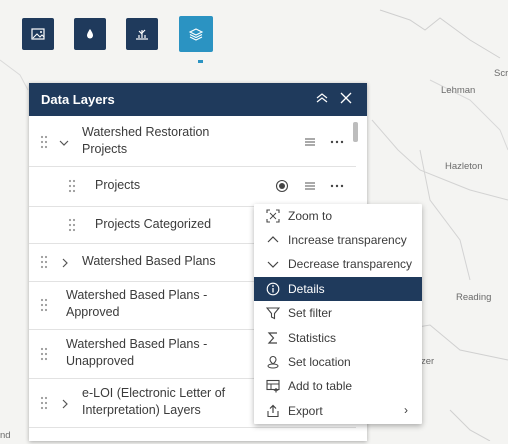 The width and height of the screenshot is (508, 444). I want to click on table-add-icon, so click(273, 386).